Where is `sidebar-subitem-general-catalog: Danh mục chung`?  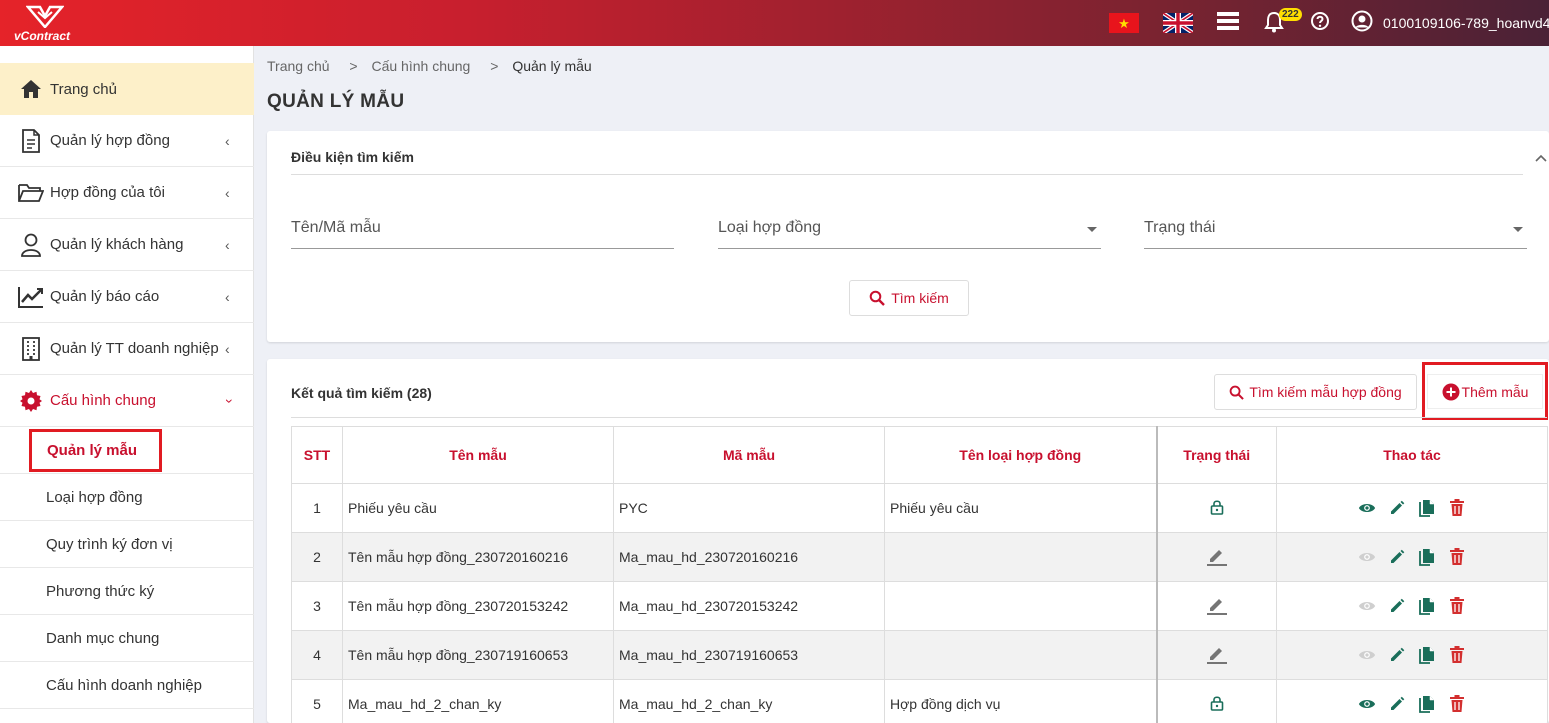
sidebar-subitem-general-catalog: Danh mục chung is located at coordinates (127, 638).